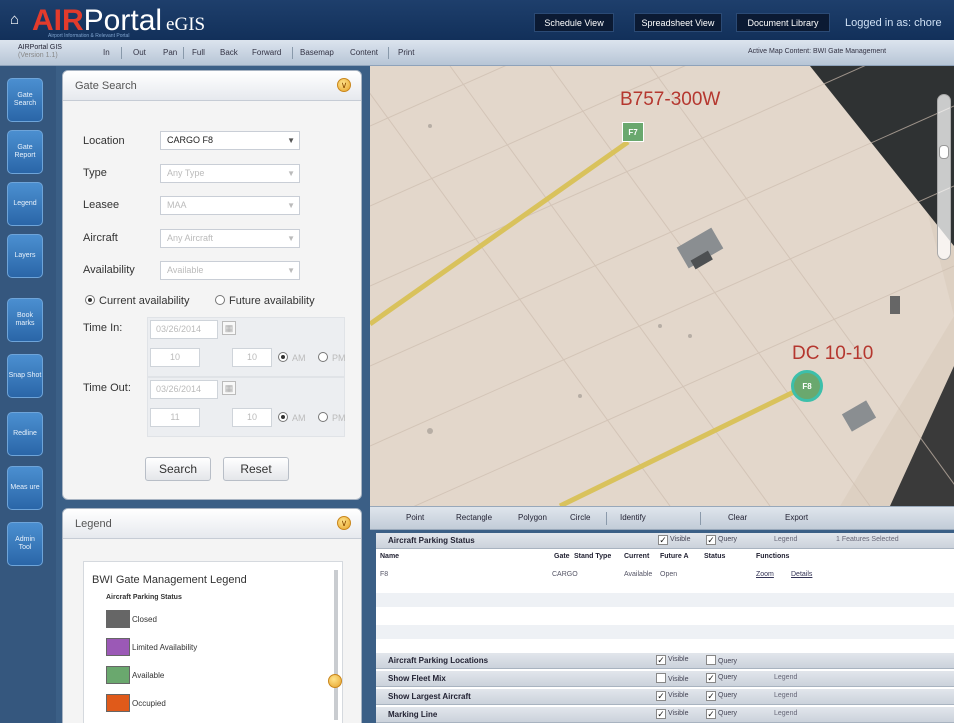 Image resolution: width=954 pixels, height=723 pixels. I want to click on aircraft-select: Any Aircraft ▼, so click(230, 238).